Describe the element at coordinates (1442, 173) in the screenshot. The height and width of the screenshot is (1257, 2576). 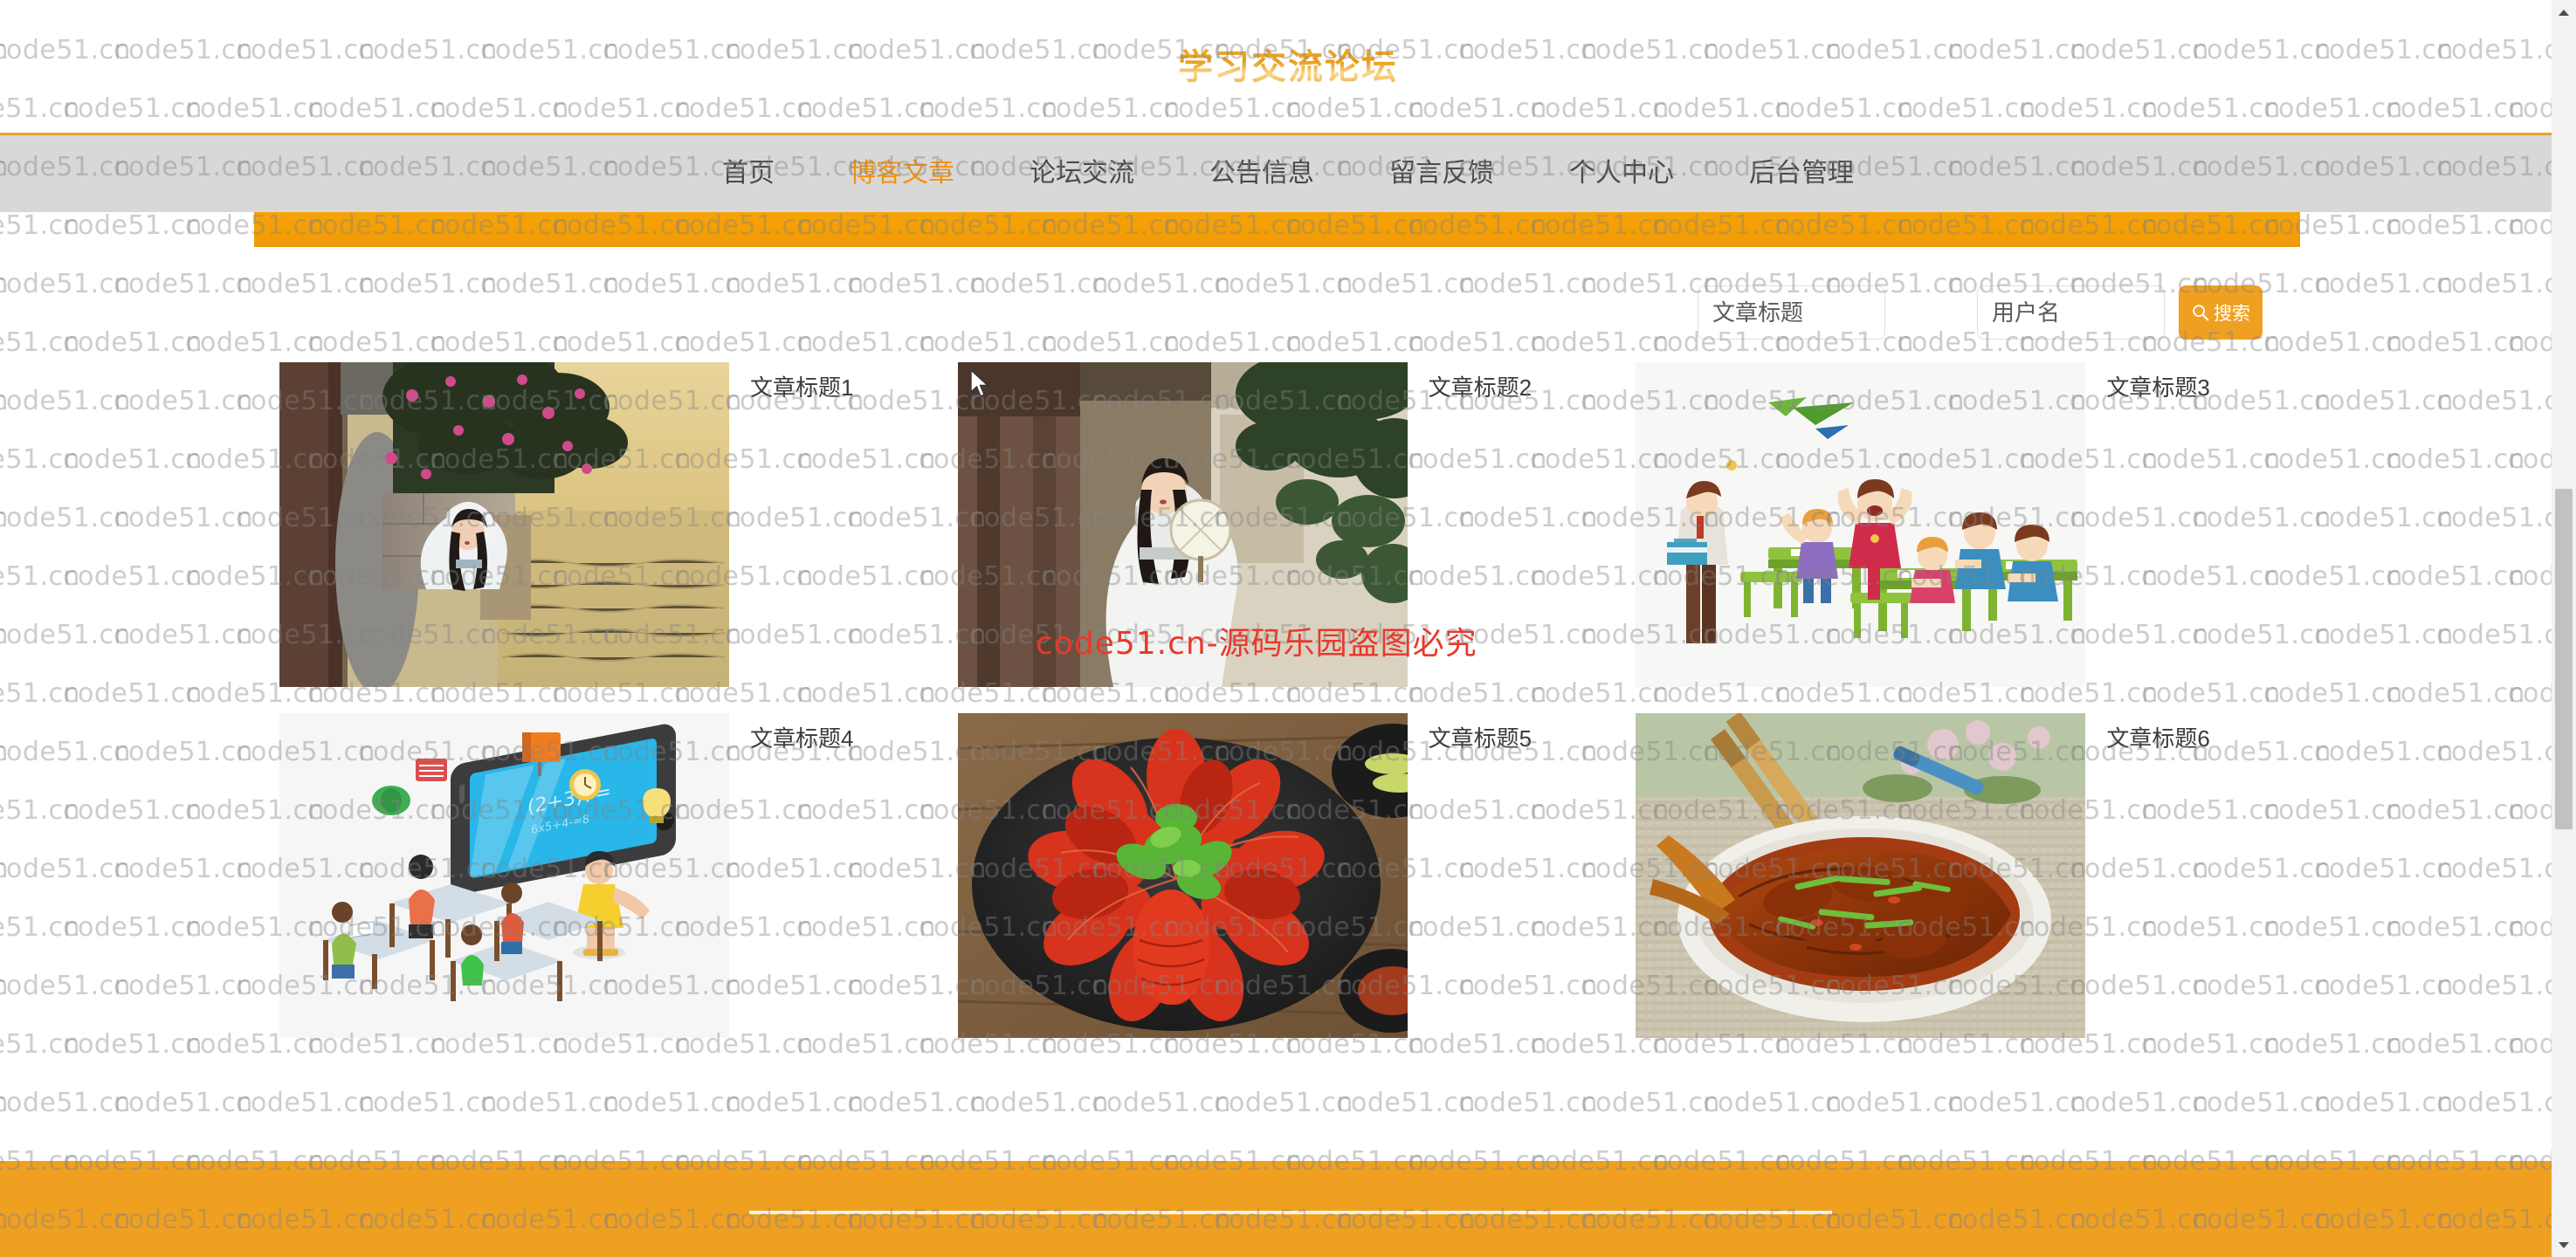
I see `nav-item-5: 留言反馈` at that location.